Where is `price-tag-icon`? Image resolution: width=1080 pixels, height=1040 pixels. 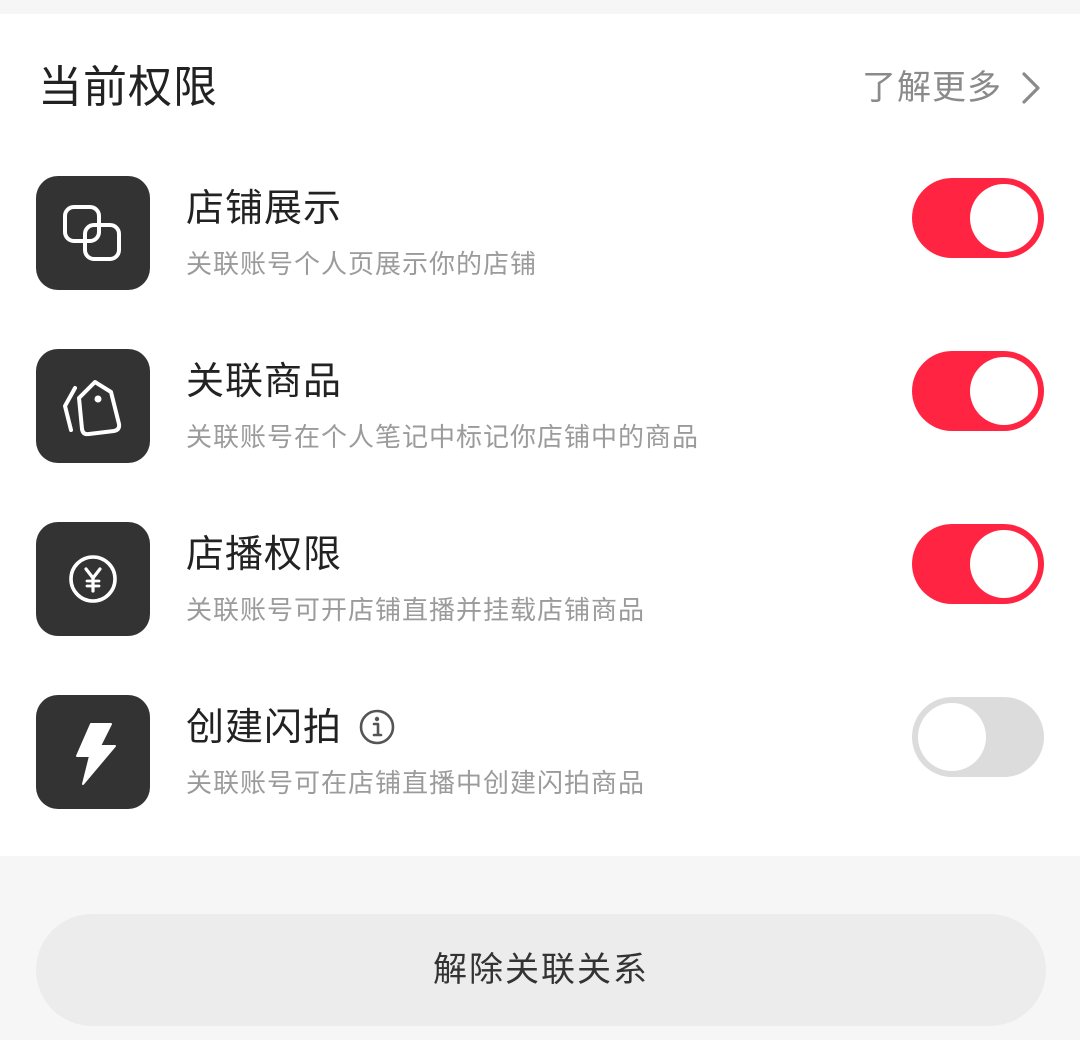
price-tag-icon is located at coordinates (92, 408).